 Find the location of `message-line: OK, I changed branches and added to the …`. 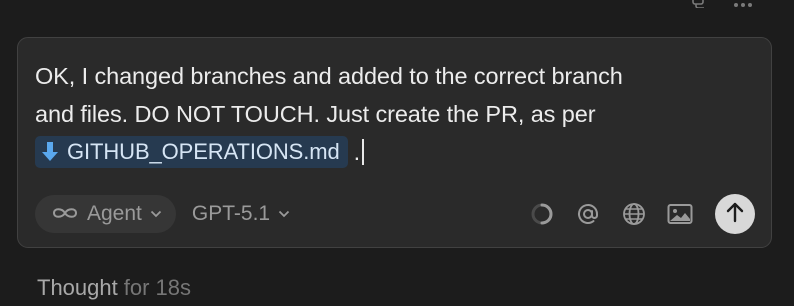

message-line: OK, I changed branches and added to the … is located at coordinates (329, 76).